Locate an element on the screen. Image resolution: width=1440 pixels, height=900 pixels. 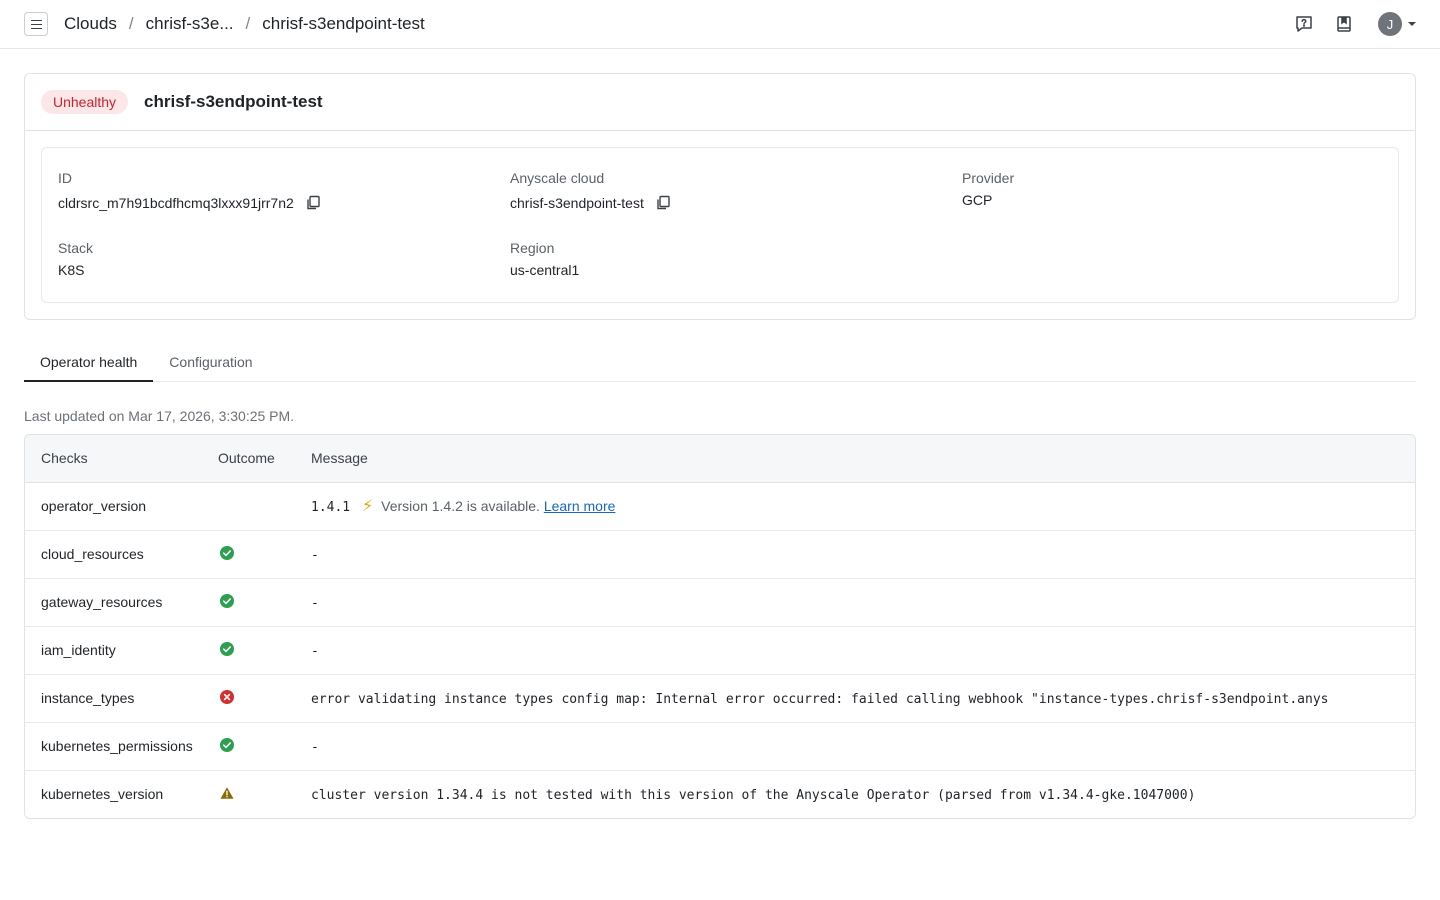
status-badge: Unhealthy is located at coordinates (85, 102).